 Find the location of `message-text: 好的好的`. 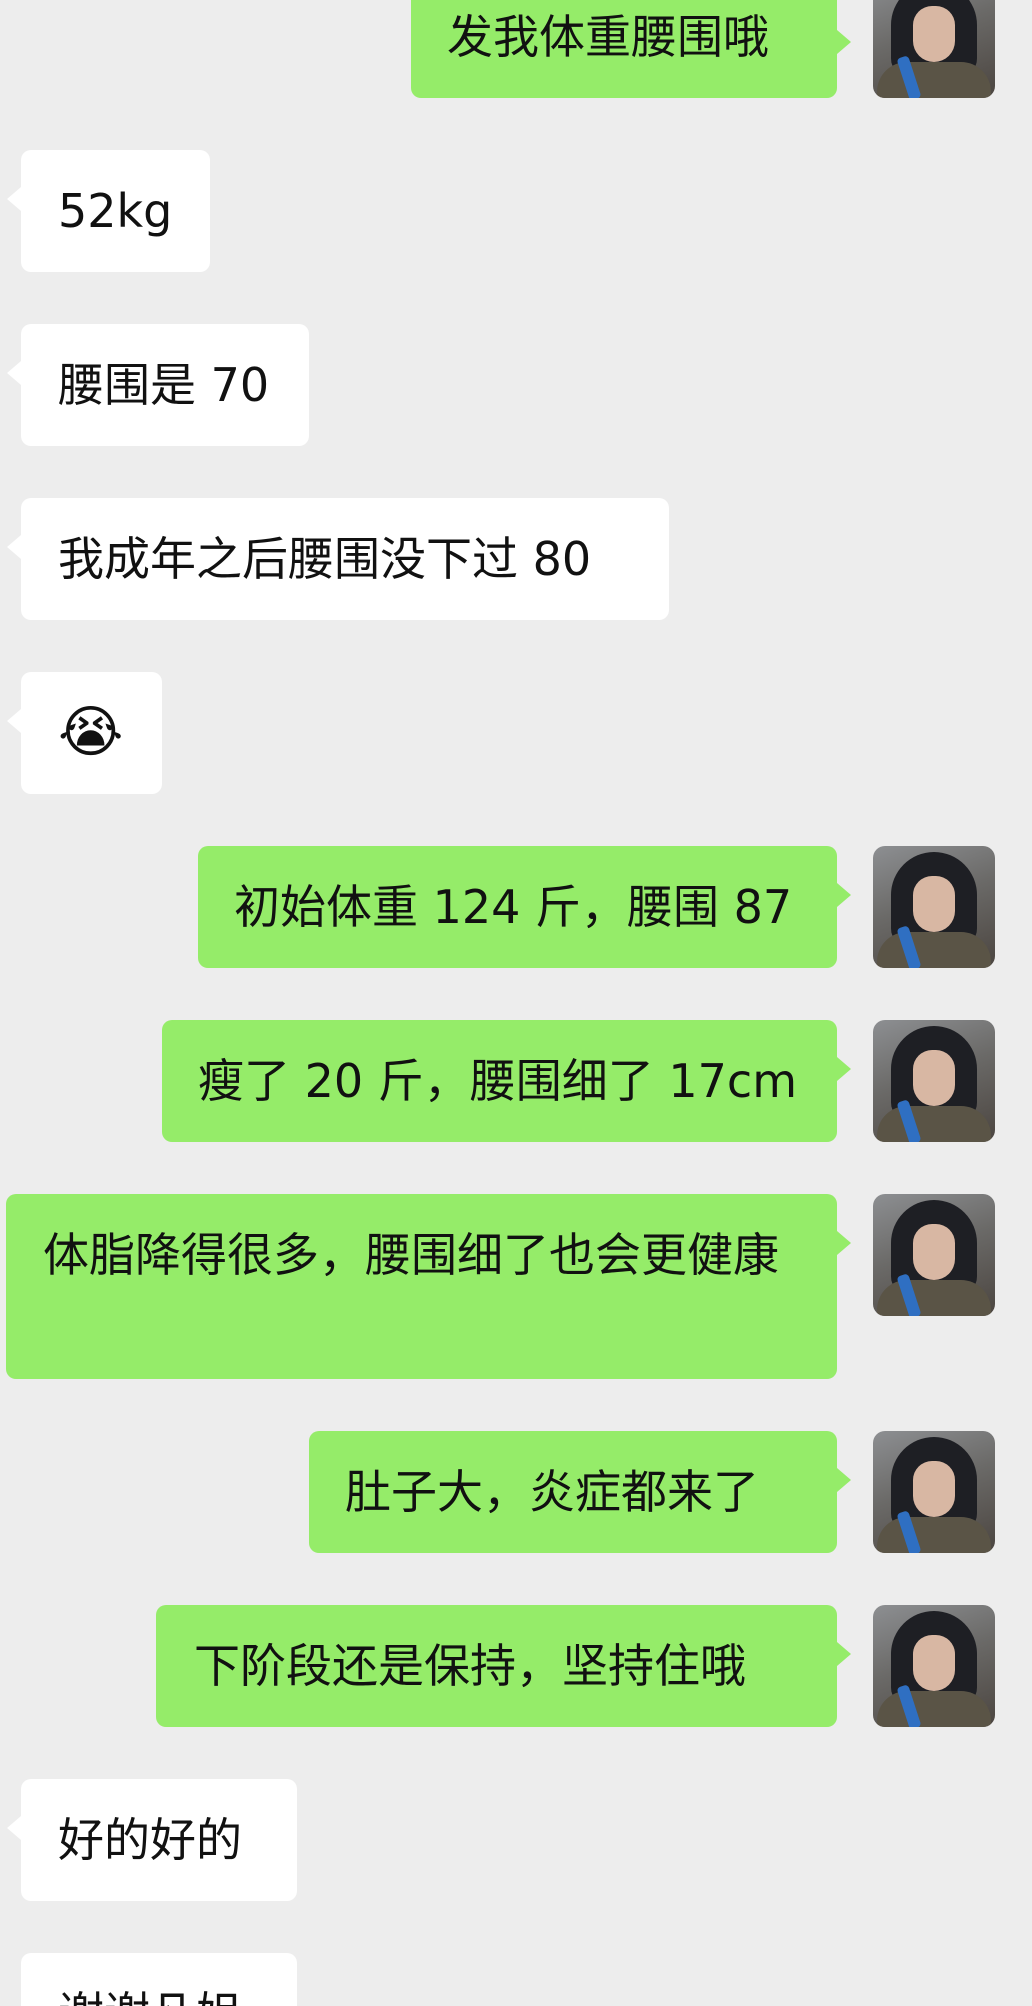

message-text: 好的好的 is located at coordinates (150, 1840).